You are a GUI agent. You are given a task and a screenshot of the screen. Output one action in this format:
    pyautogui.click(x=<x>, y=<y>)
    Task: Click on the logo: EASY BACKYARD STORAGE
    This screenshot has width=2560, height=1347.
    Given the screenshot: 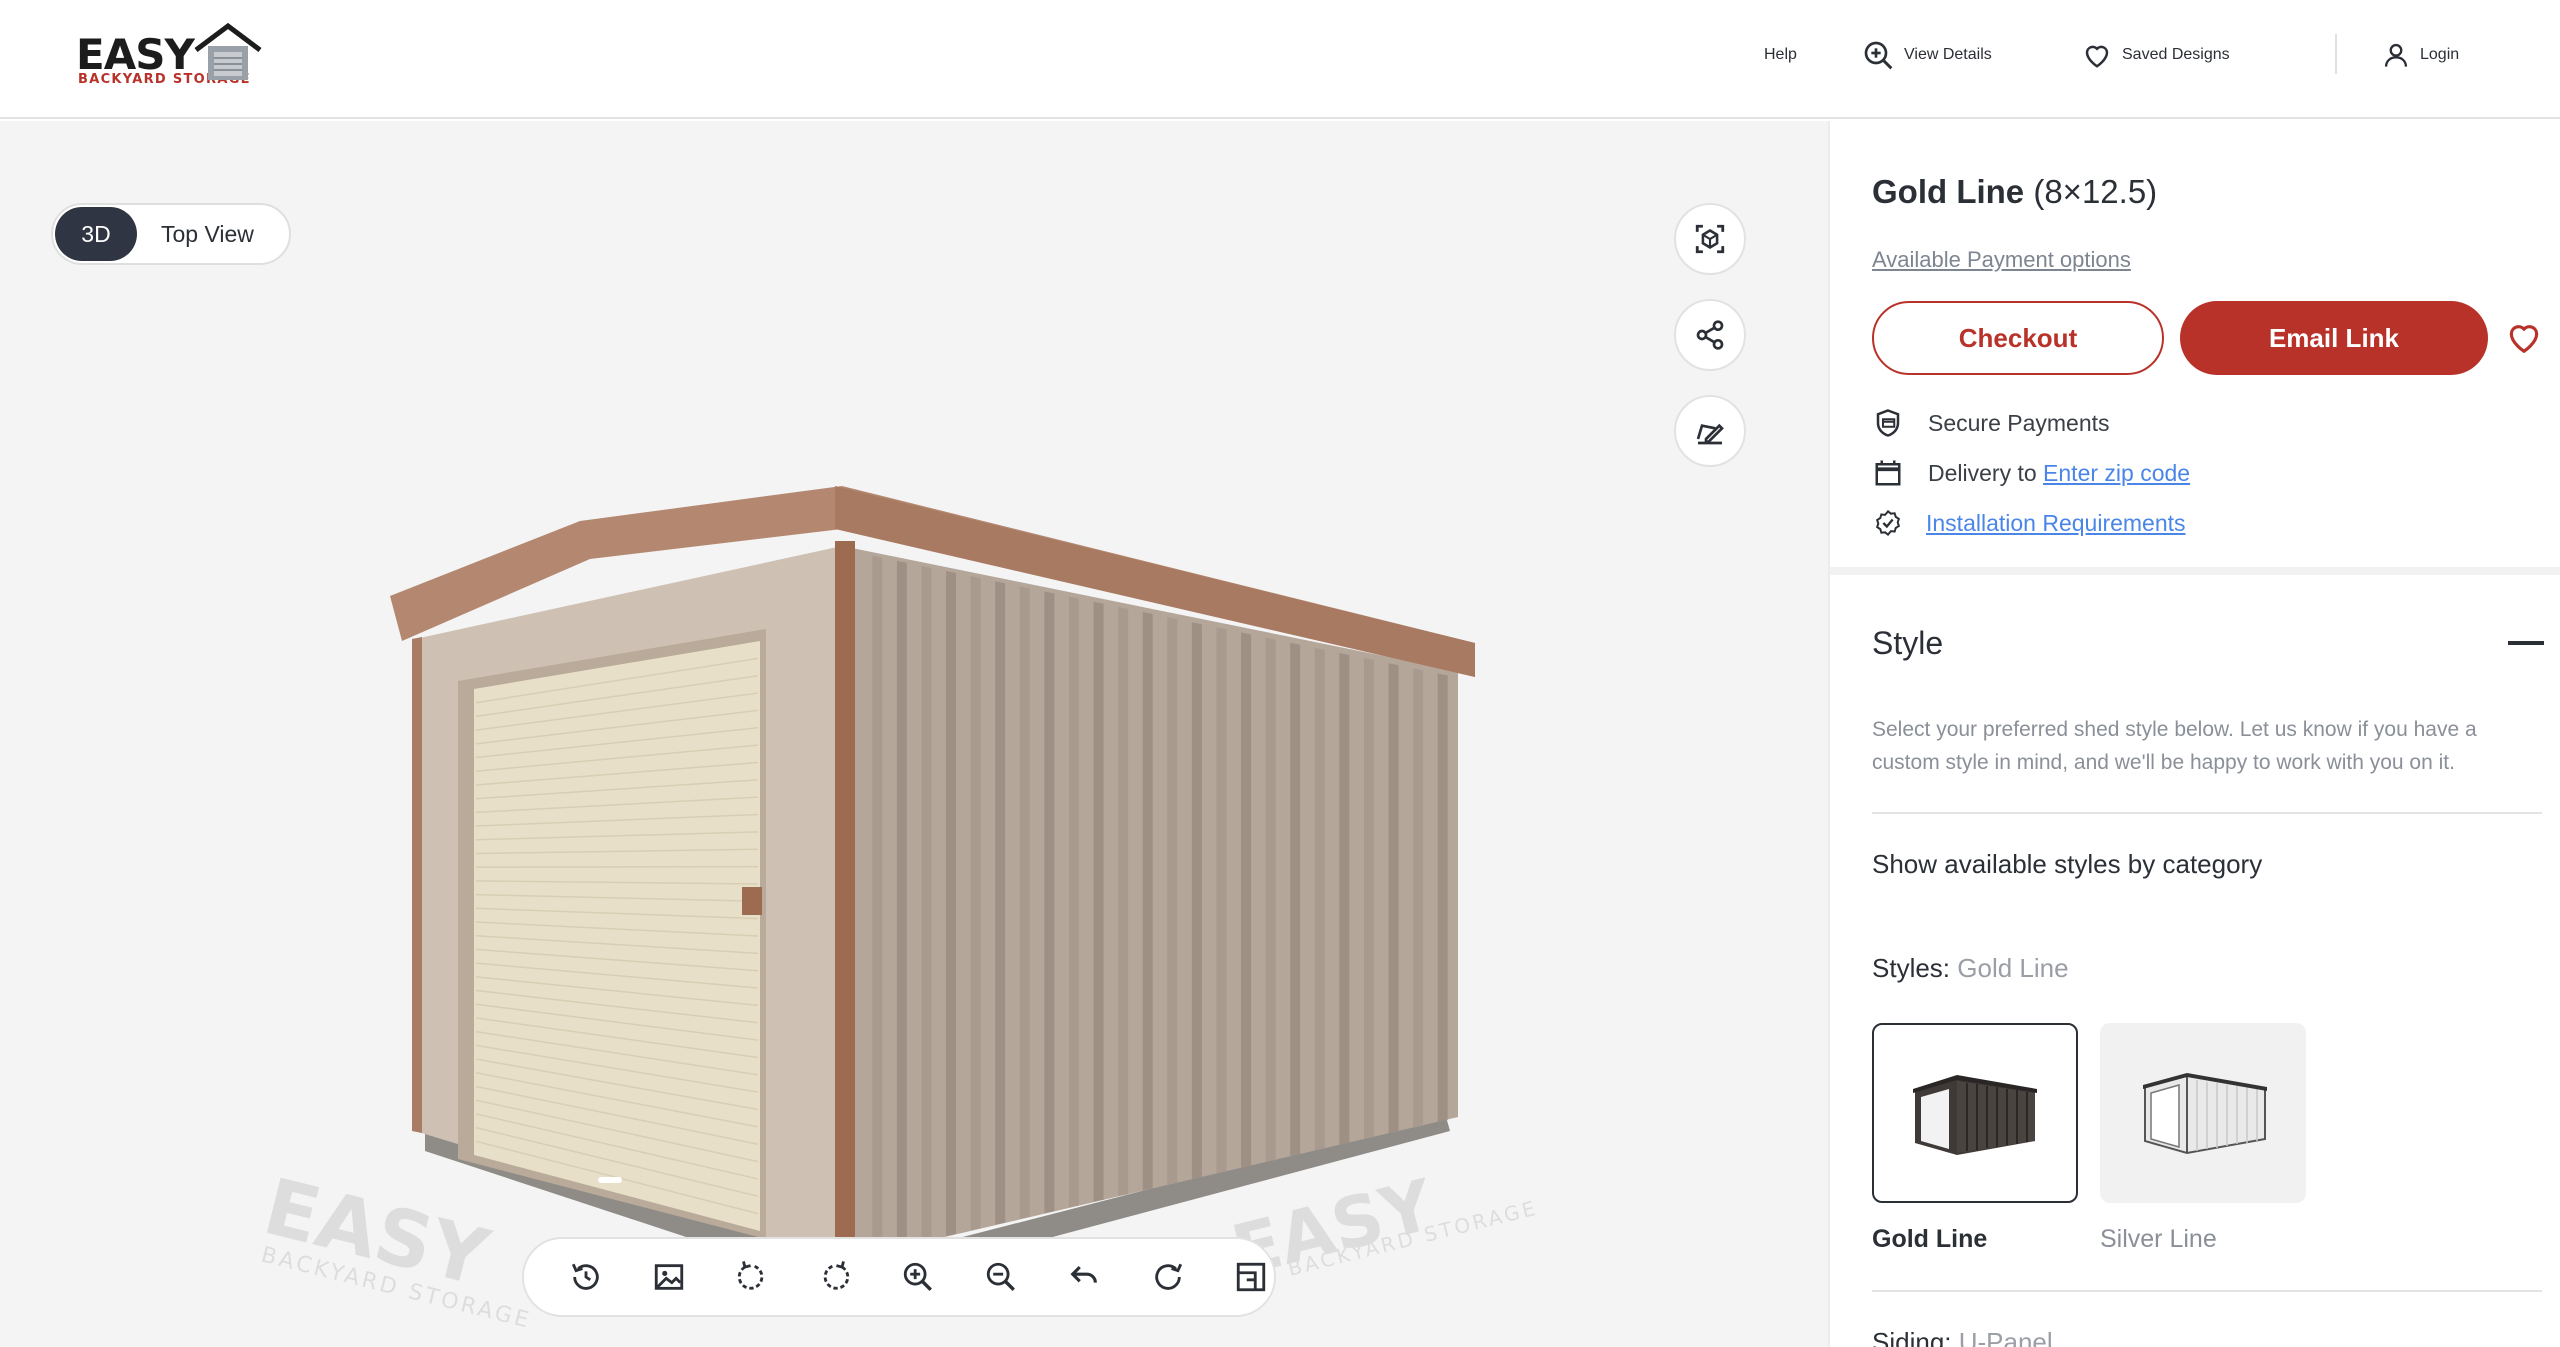 What is the action you would take?
    pyautogui.click(x=168, y=57)
    